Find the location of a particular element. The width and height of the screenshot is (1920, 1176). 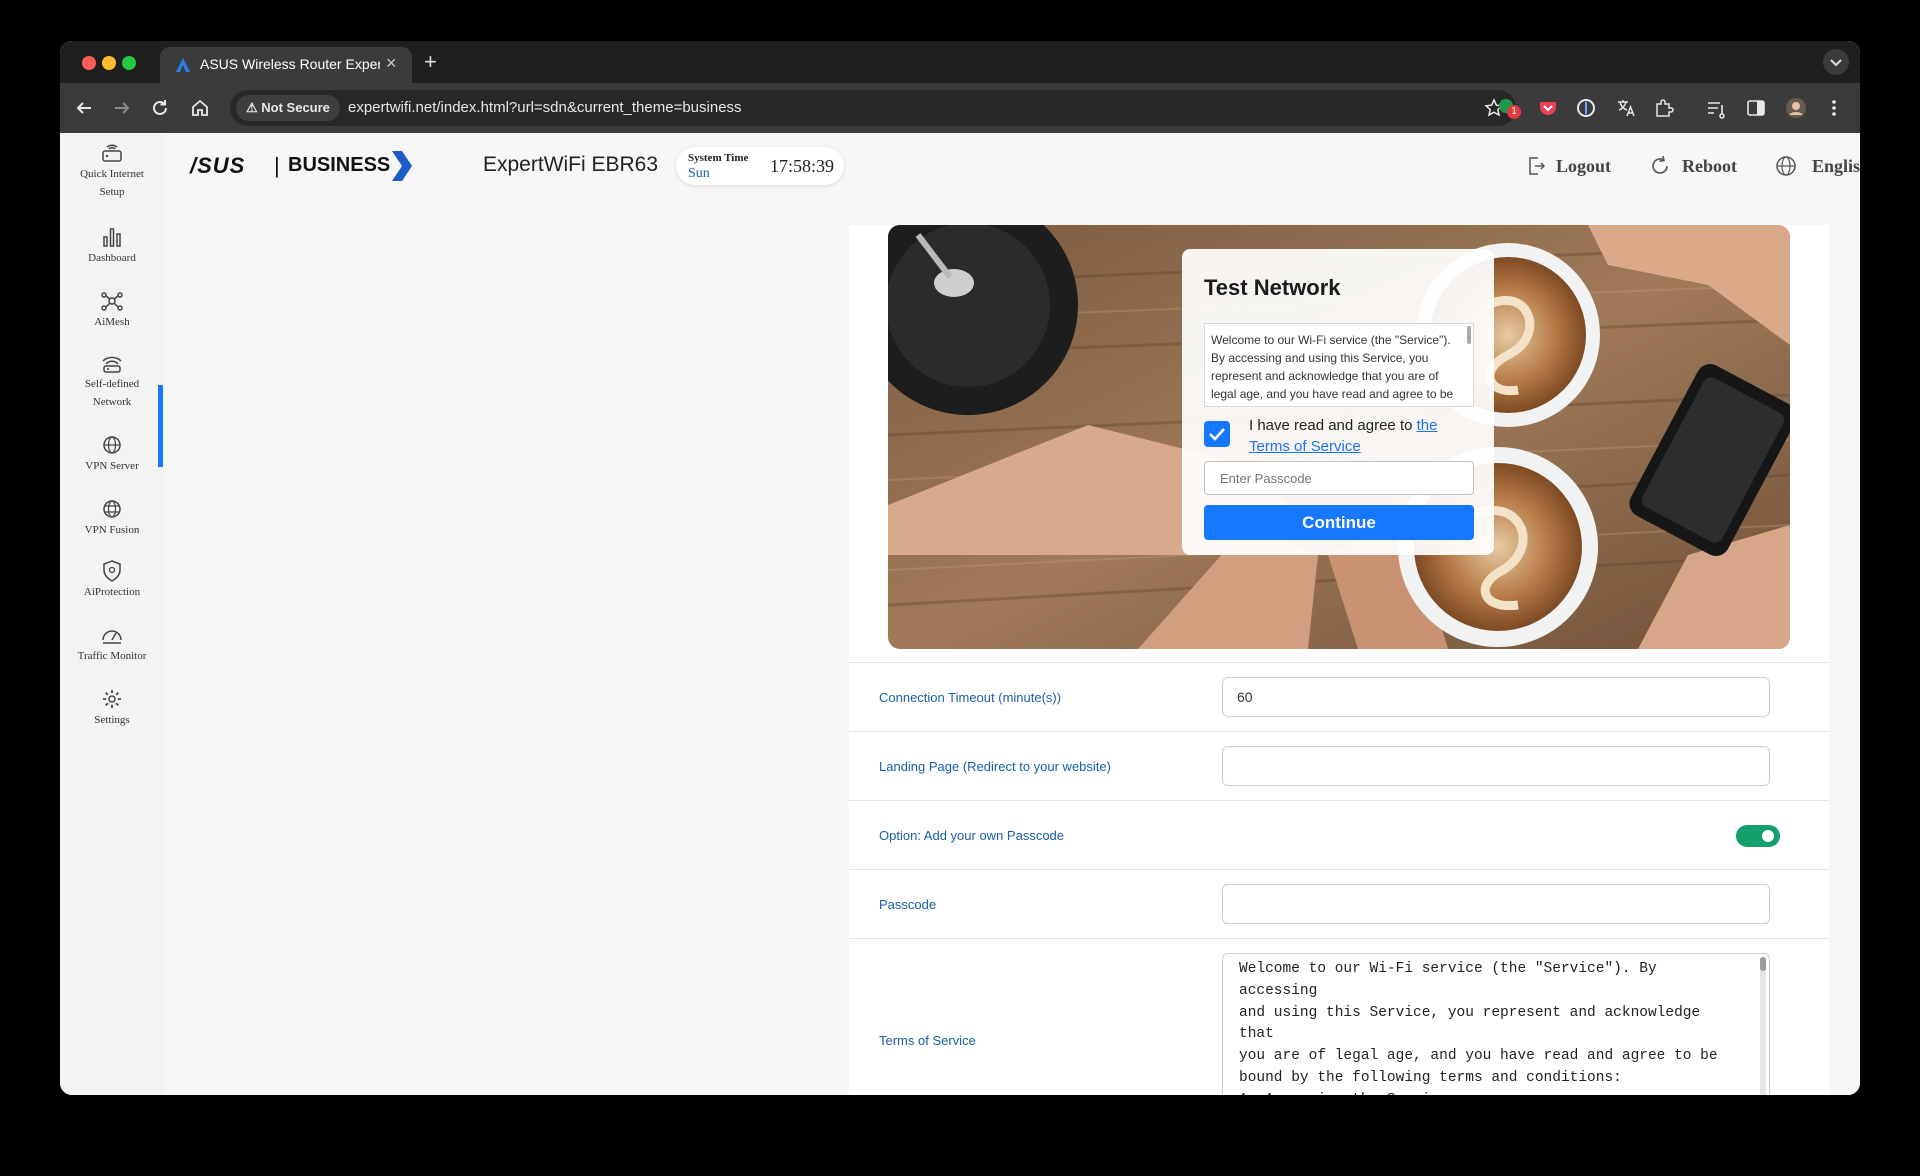

sidebar-item-label: Traffic Monitor is located at coordinates (112, 656).